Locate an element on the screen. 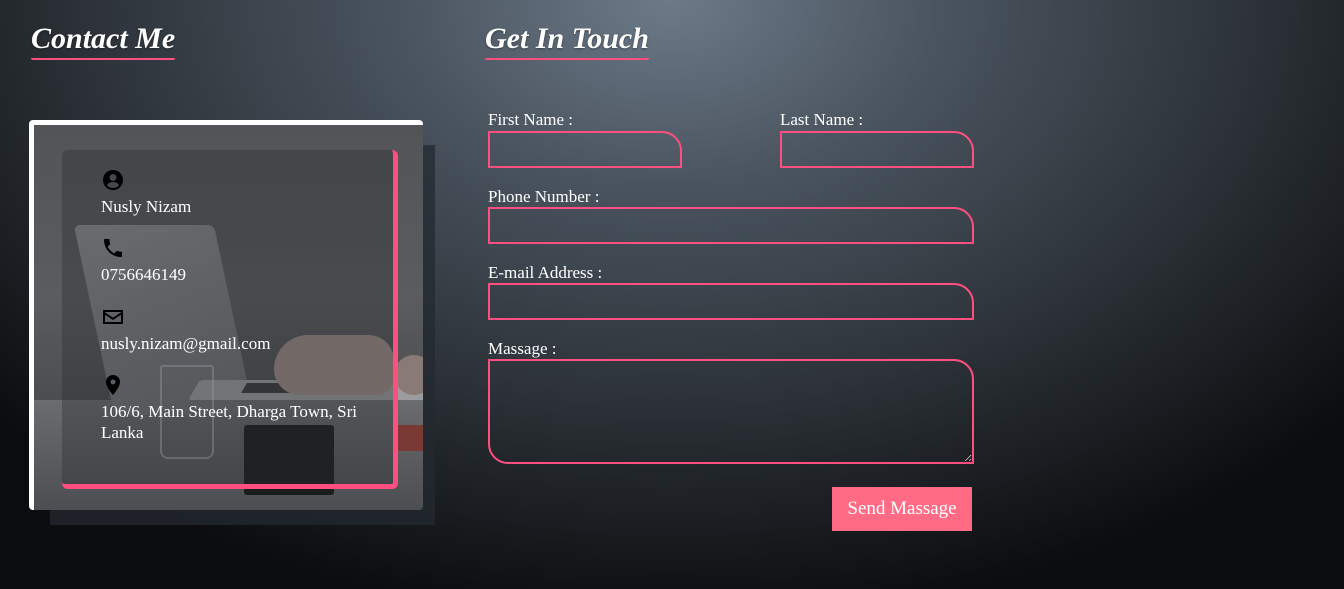 This screenshot has width=1344, height=589. email-address-label: E-mail Address : is located at coordinates (545, 272).